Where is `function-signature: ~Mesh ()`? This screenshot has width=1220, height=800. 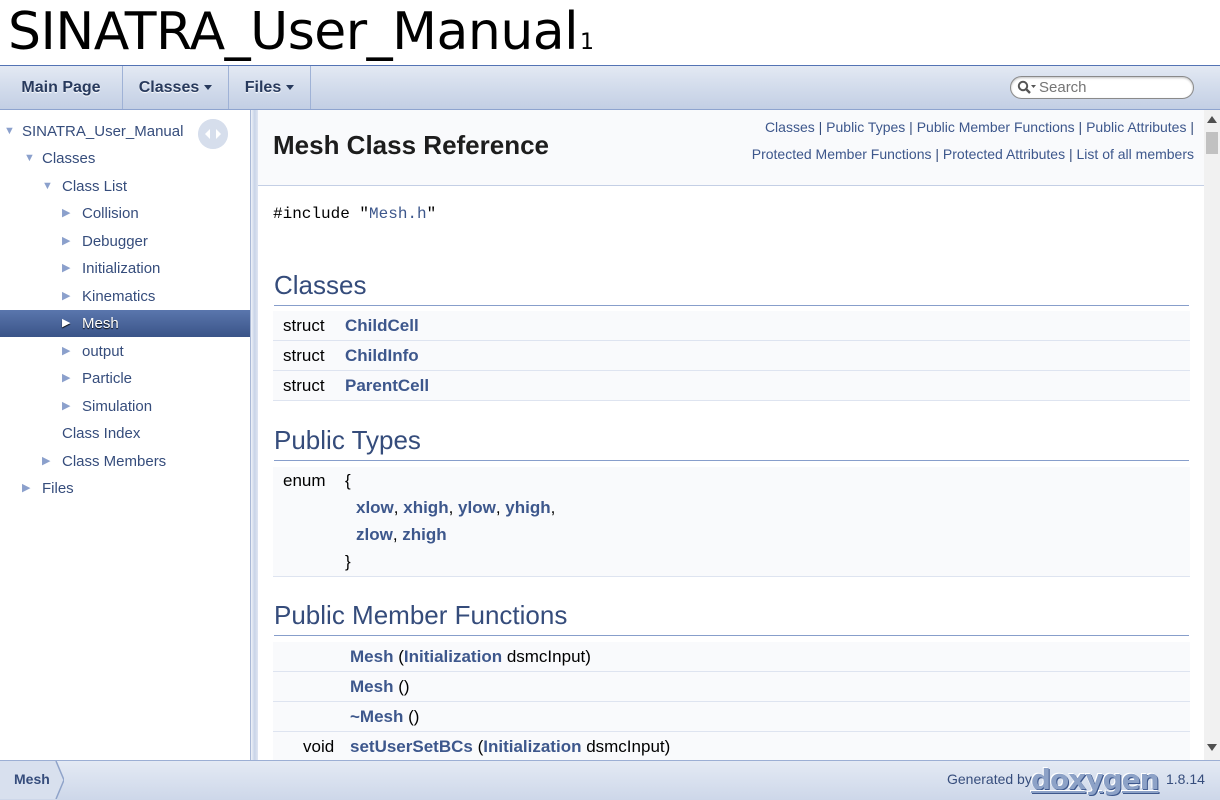
function-signature: ~Mesh () is located at coordinates (384, 717).